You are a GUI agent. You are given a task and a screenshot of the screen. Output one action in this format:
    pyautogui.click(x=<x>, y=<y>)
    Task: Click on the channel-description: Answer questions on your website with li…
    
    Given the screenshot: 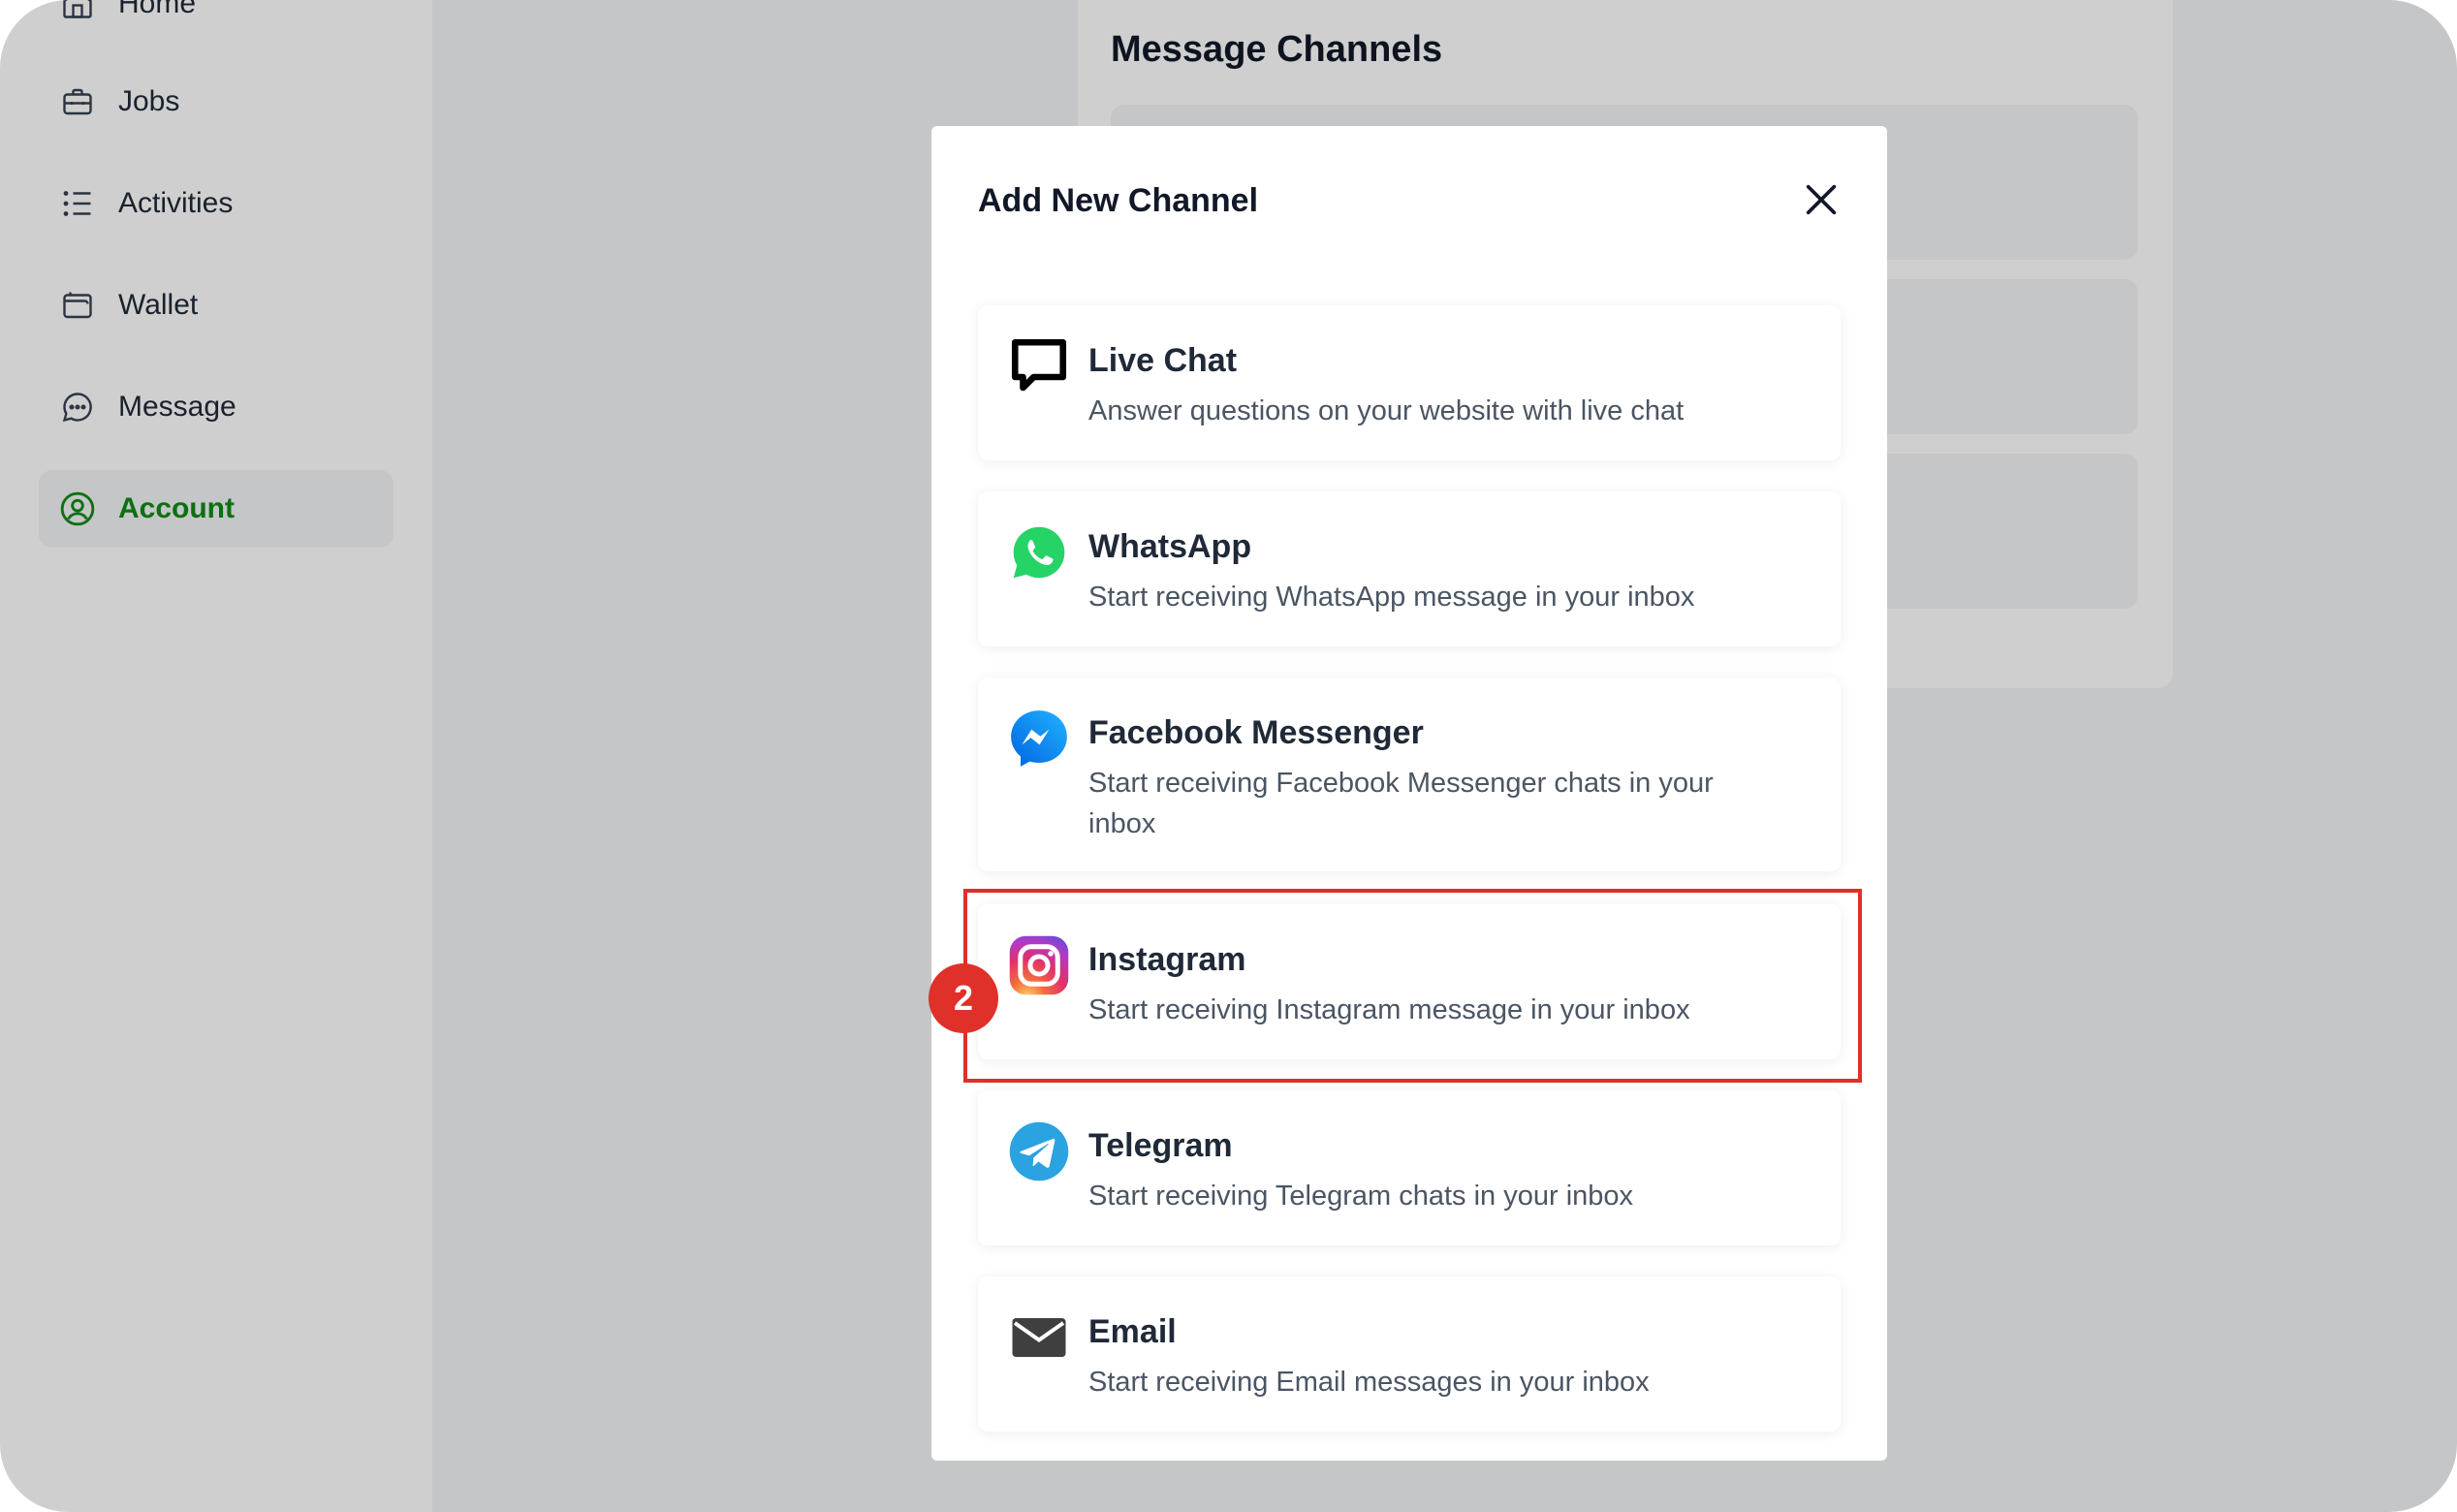 What is the action you would take?
    pyautogui.click(x=1387, y=411)
    